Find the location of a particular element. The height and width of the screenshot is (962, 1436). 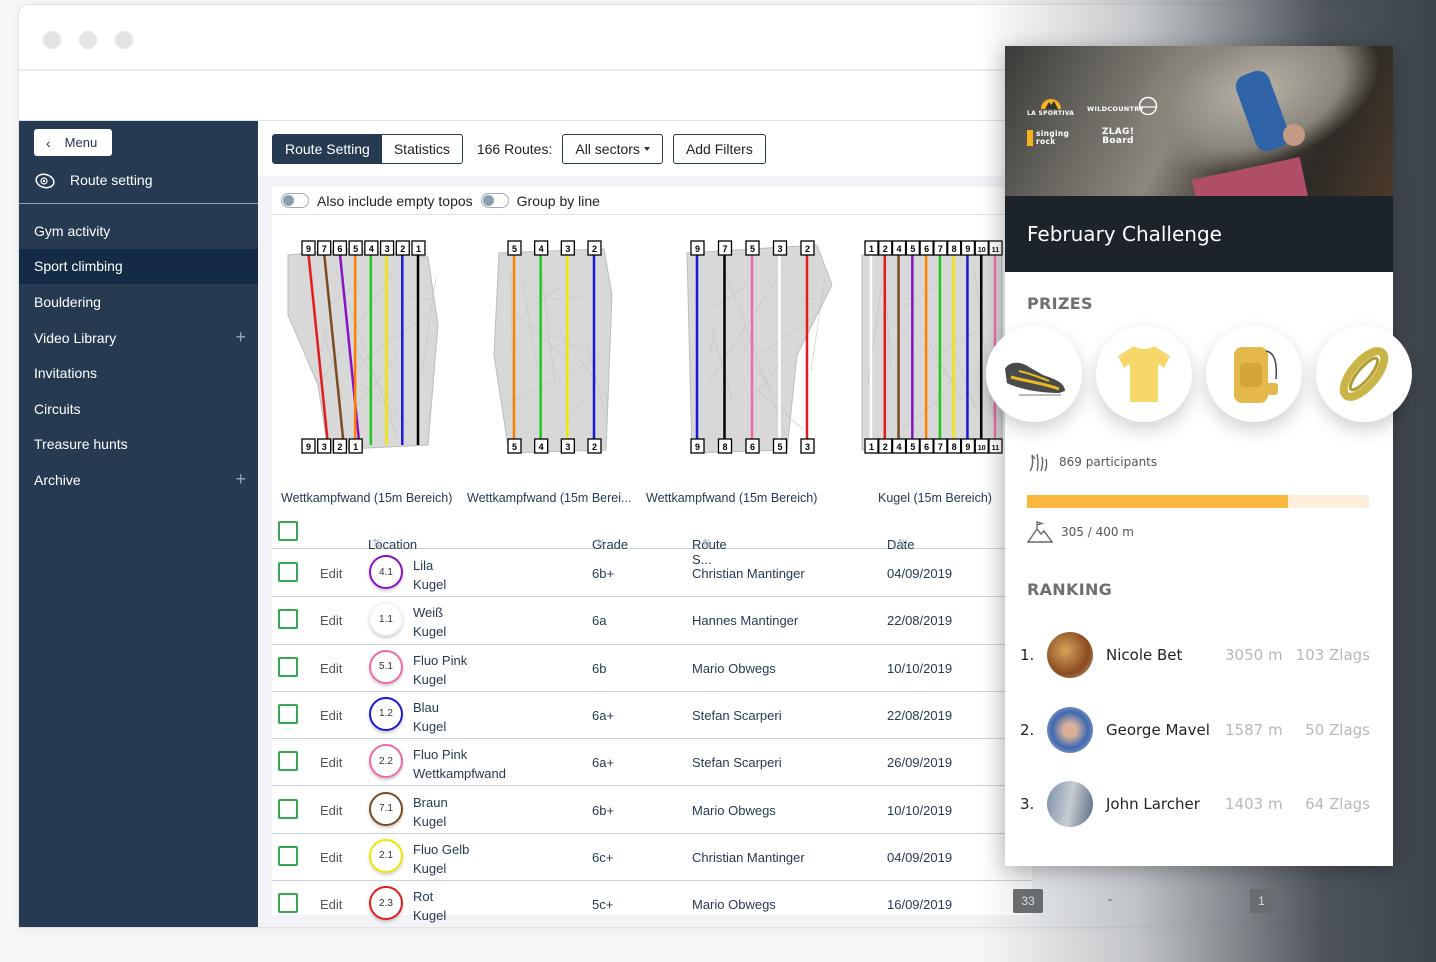

topo-label: Kugel (15m Bereich) is located at coordinates (935, 498).